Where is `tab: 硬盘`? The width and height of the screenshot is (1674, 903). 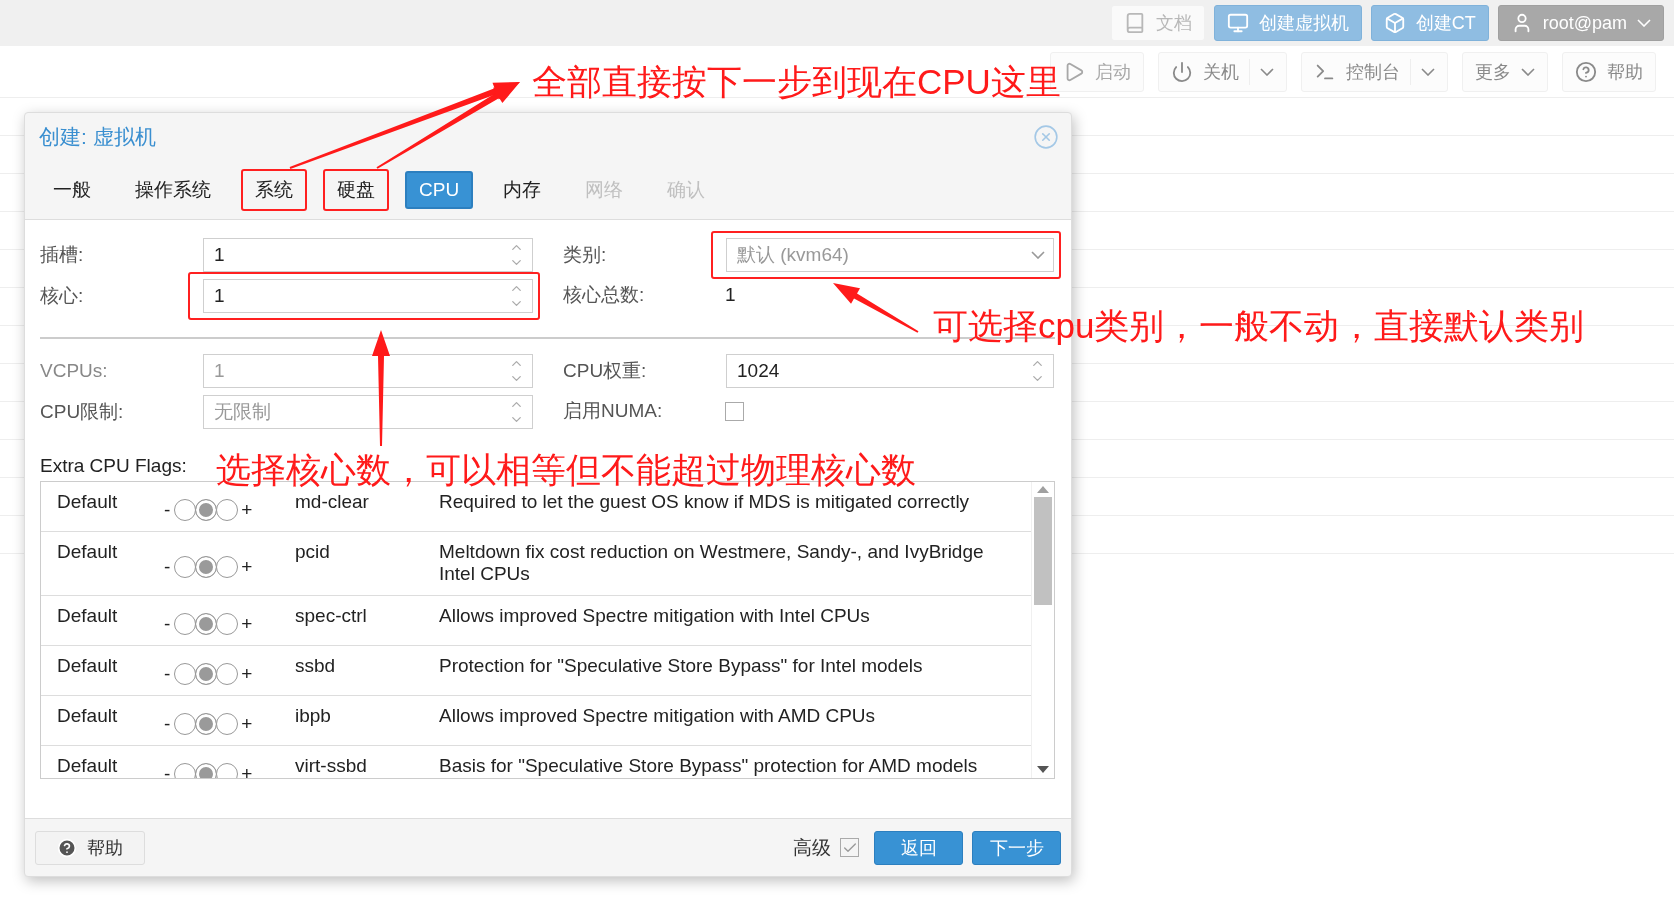
tab: 硬盘 is located at coordinates (356, 190).